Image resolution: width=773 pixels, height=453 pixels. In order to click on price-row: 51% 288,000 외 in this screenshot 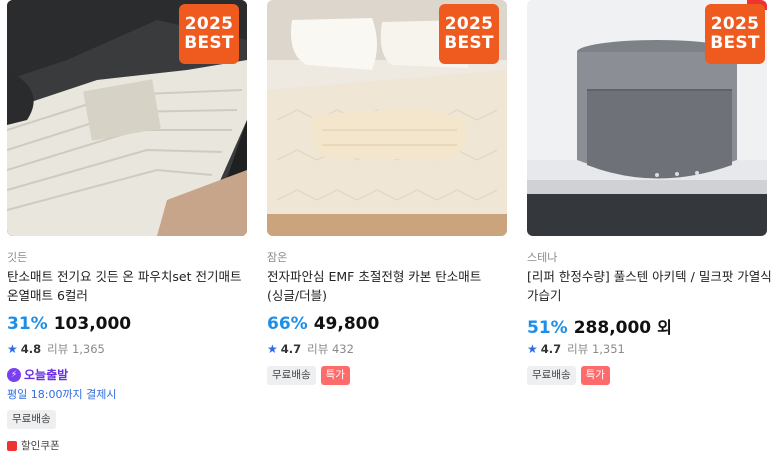, I will do `click(650, 326)`.